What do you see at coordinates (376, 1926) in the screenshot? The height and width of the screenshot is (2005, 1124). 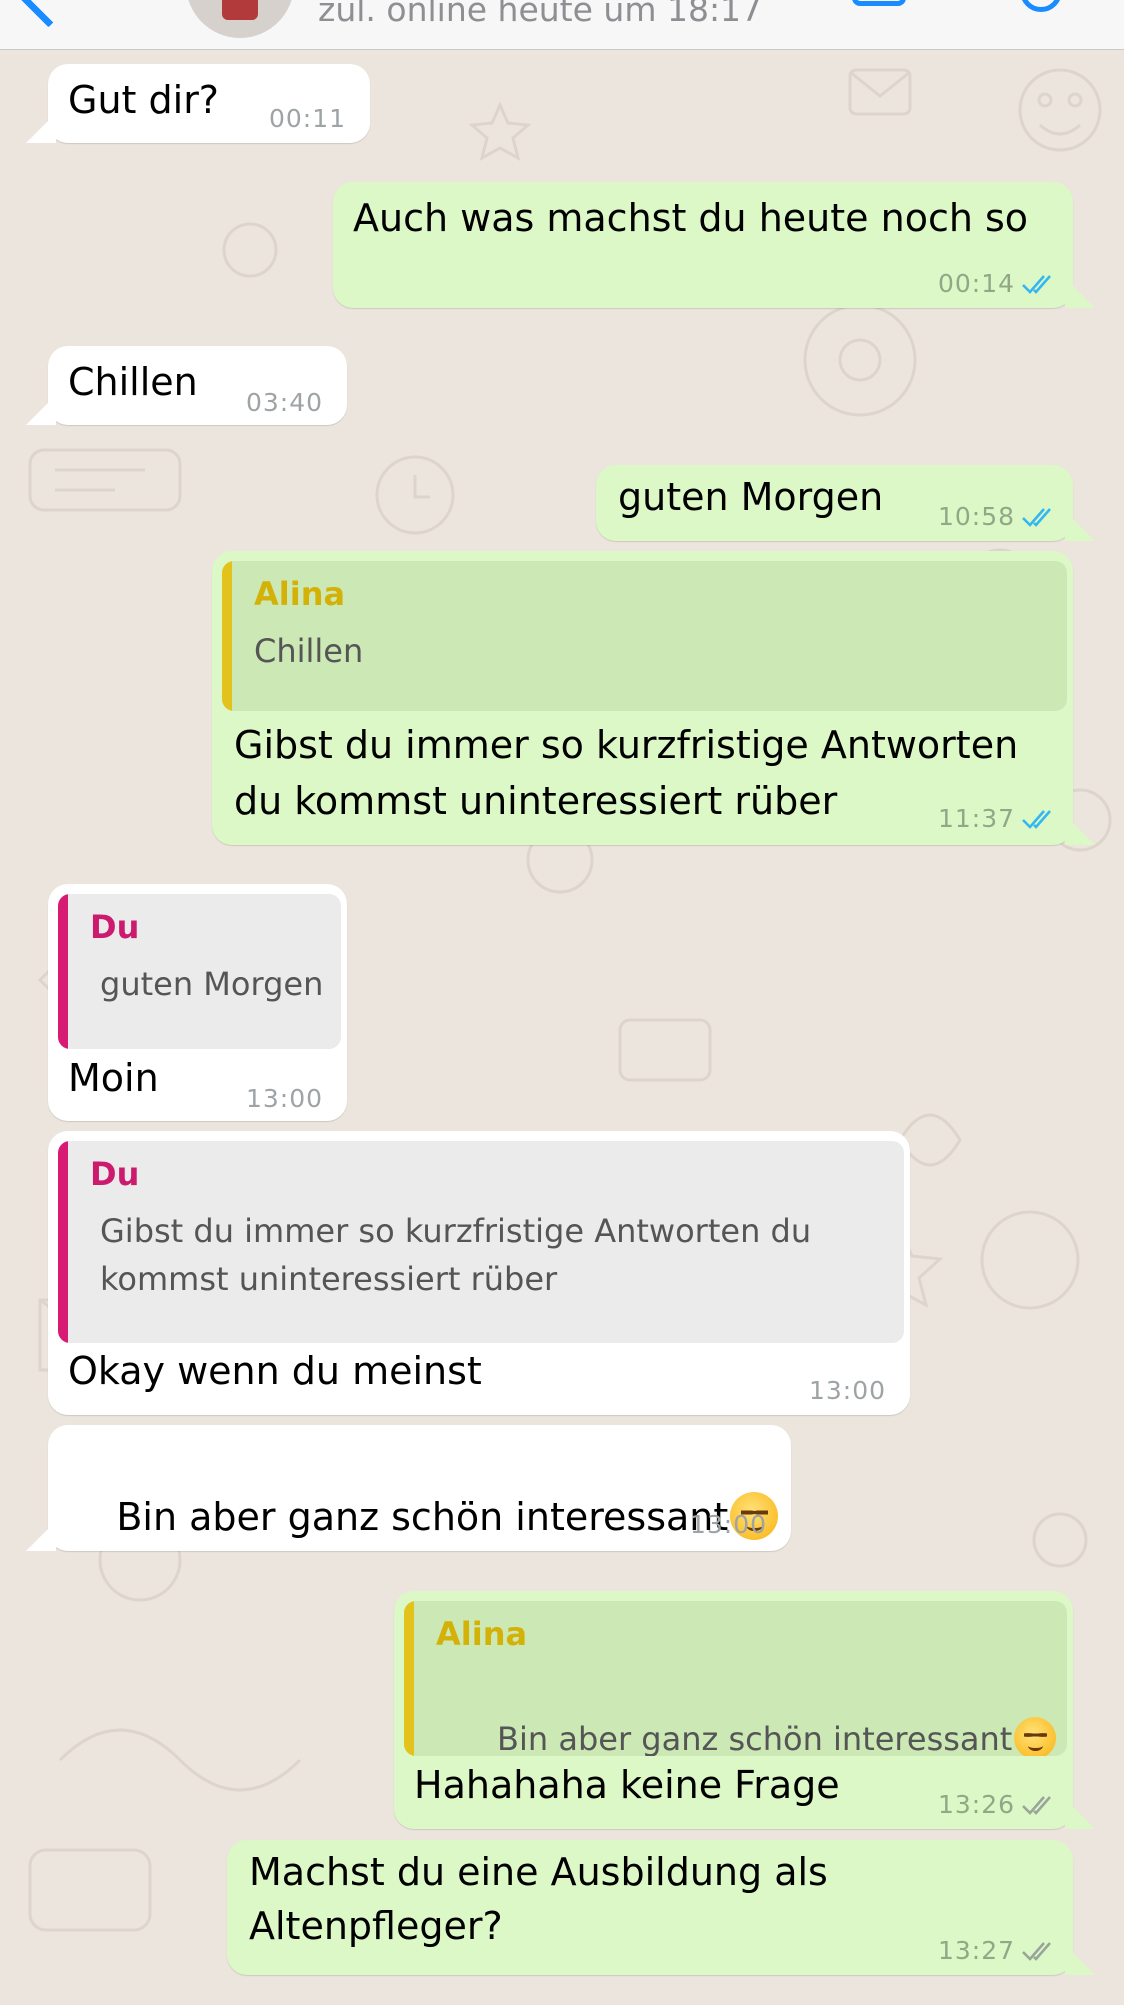 I see `message-text-line: Altenpfleger?` at bounding box center [376, 1926].